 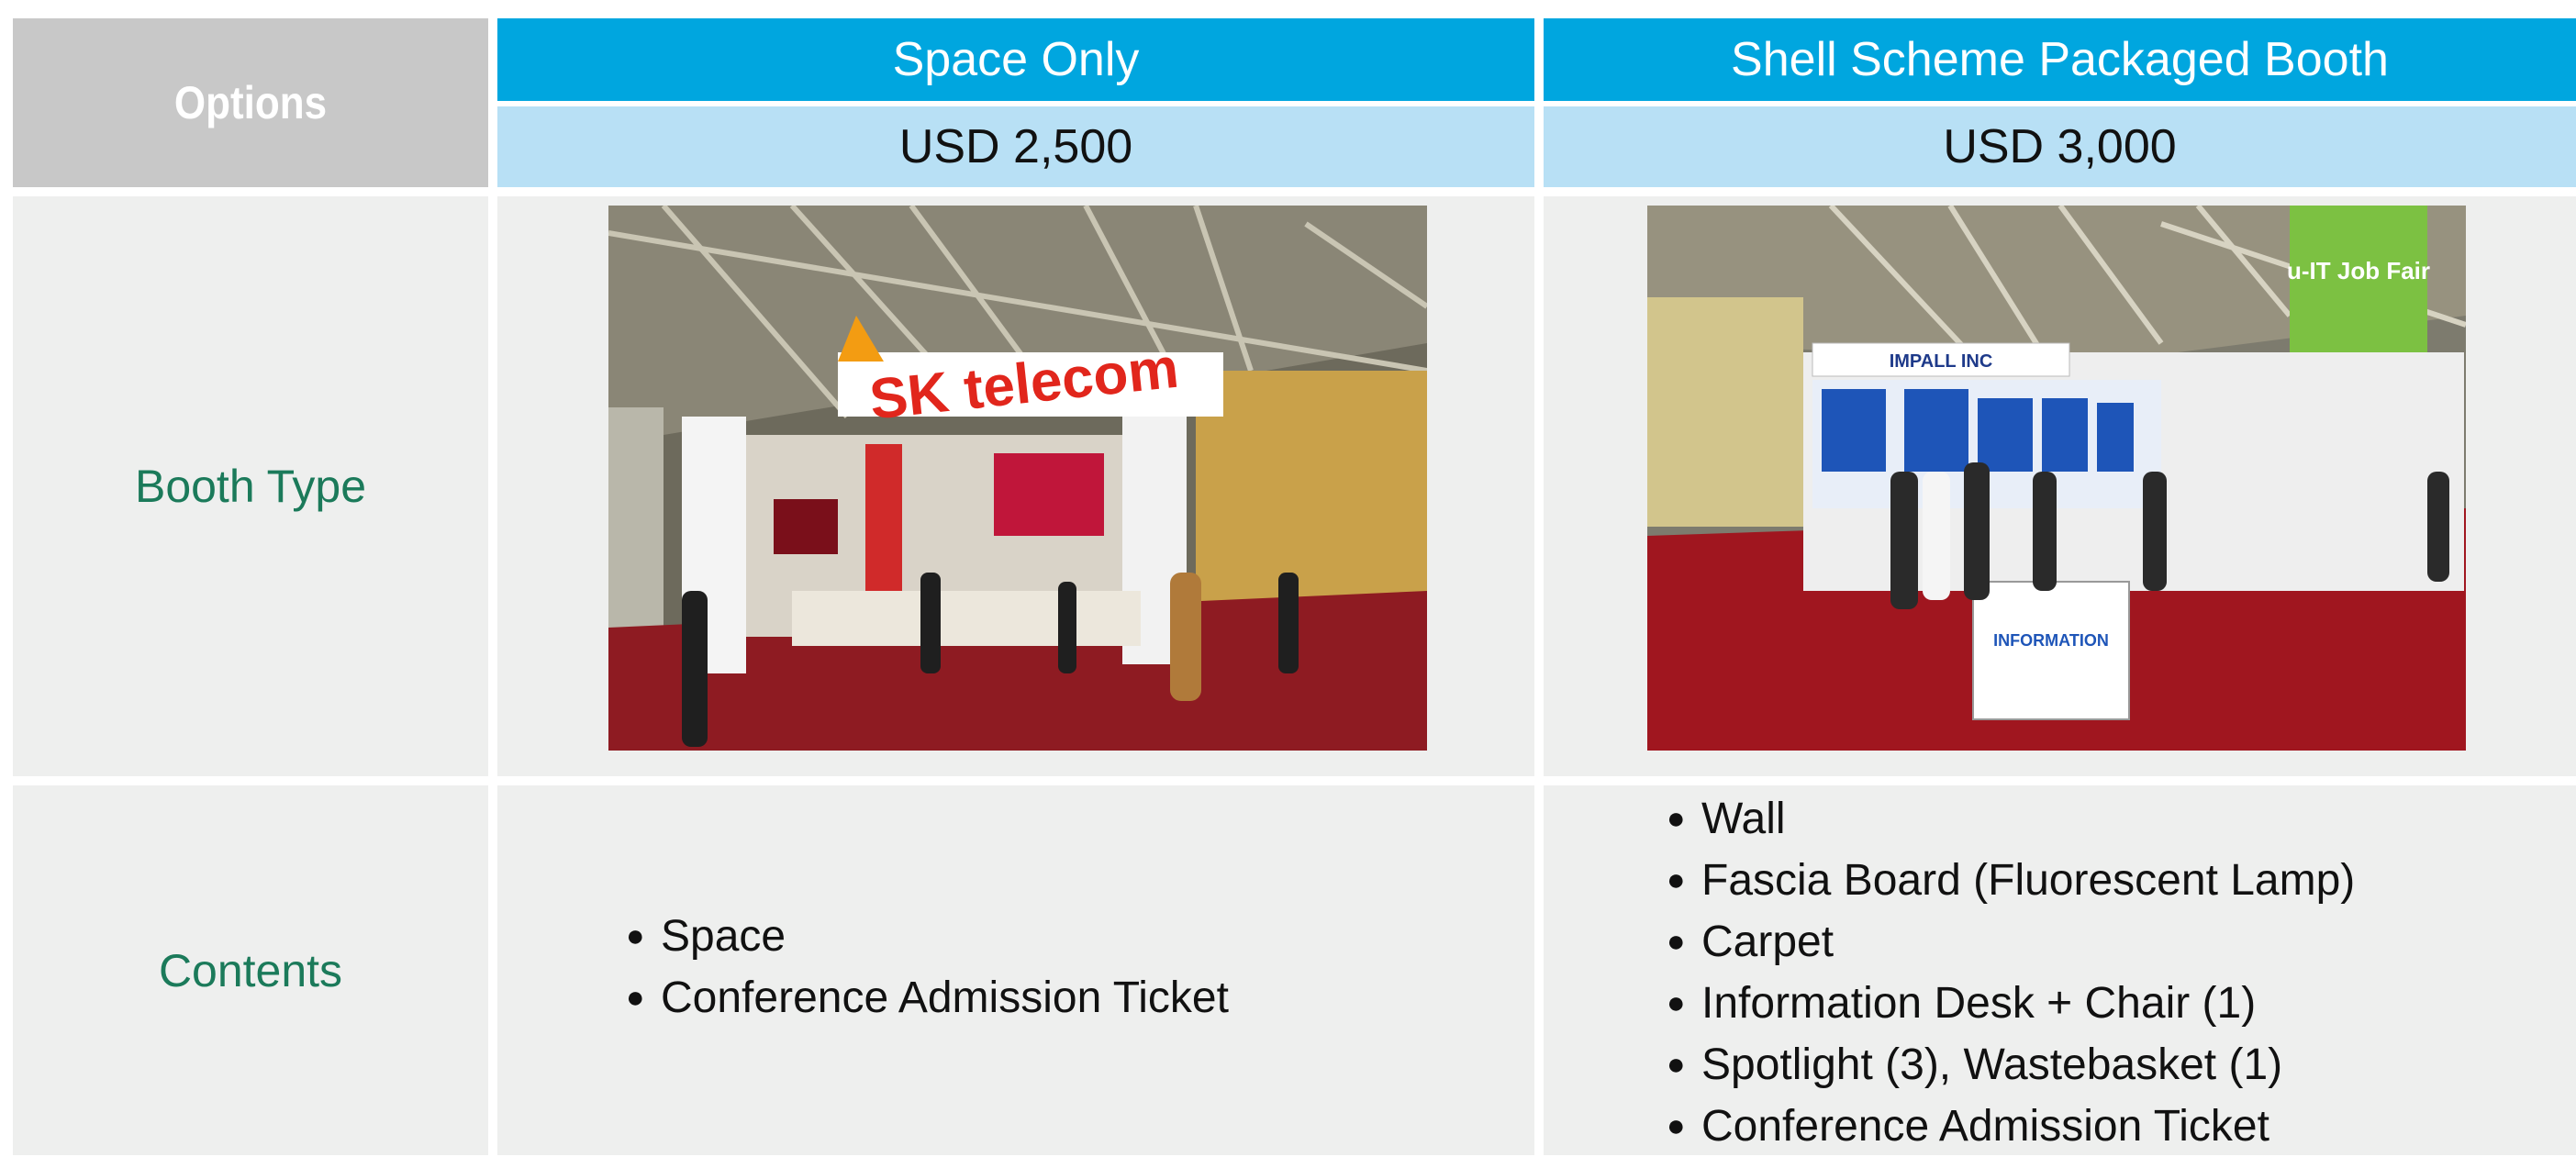 I want to click on list-item: ● Fascia Board (Fluorescent Lamp), so click(x=2011, y=880).